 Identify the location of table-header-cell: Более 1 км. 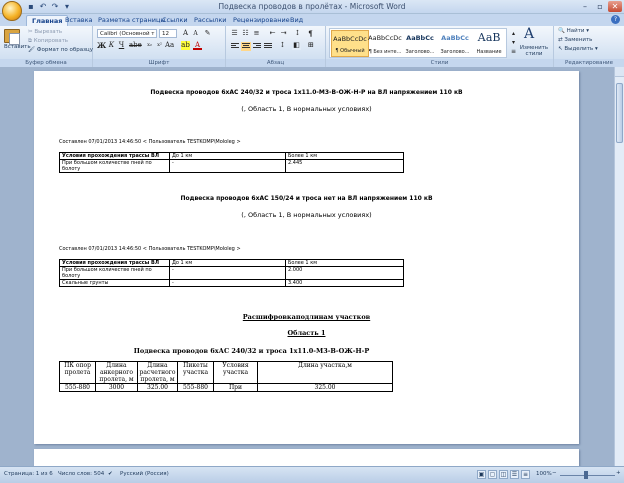
(344, 263).